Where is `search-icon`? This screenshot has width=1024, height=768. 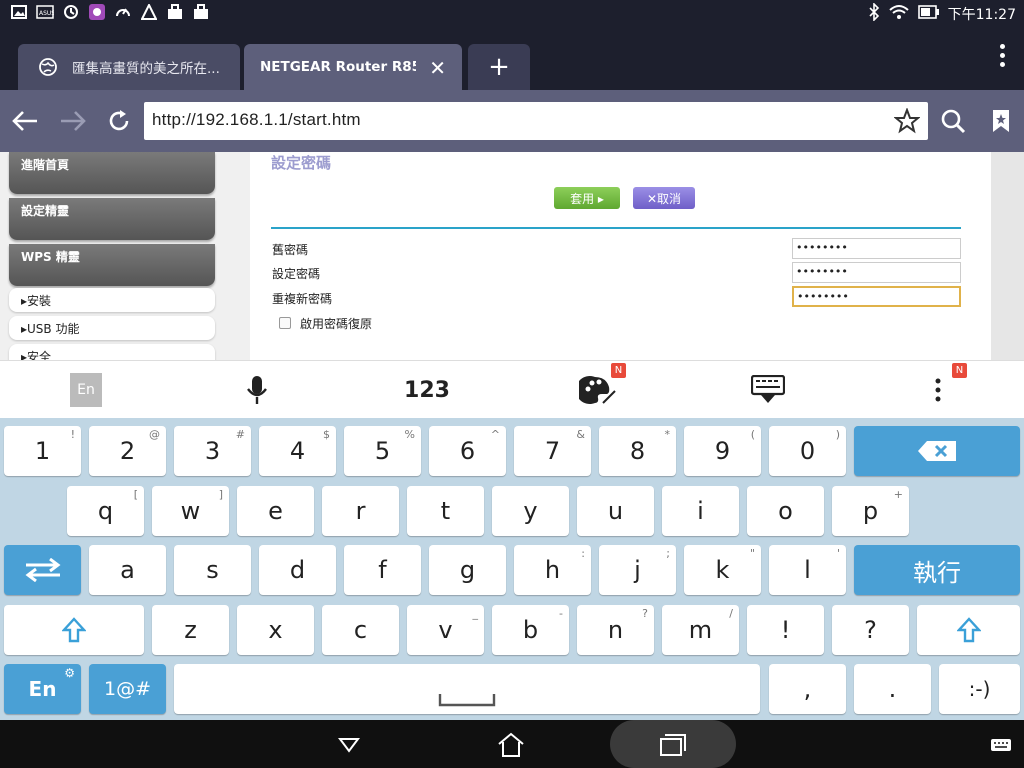 search-icon is located at coordinates (953, 121).